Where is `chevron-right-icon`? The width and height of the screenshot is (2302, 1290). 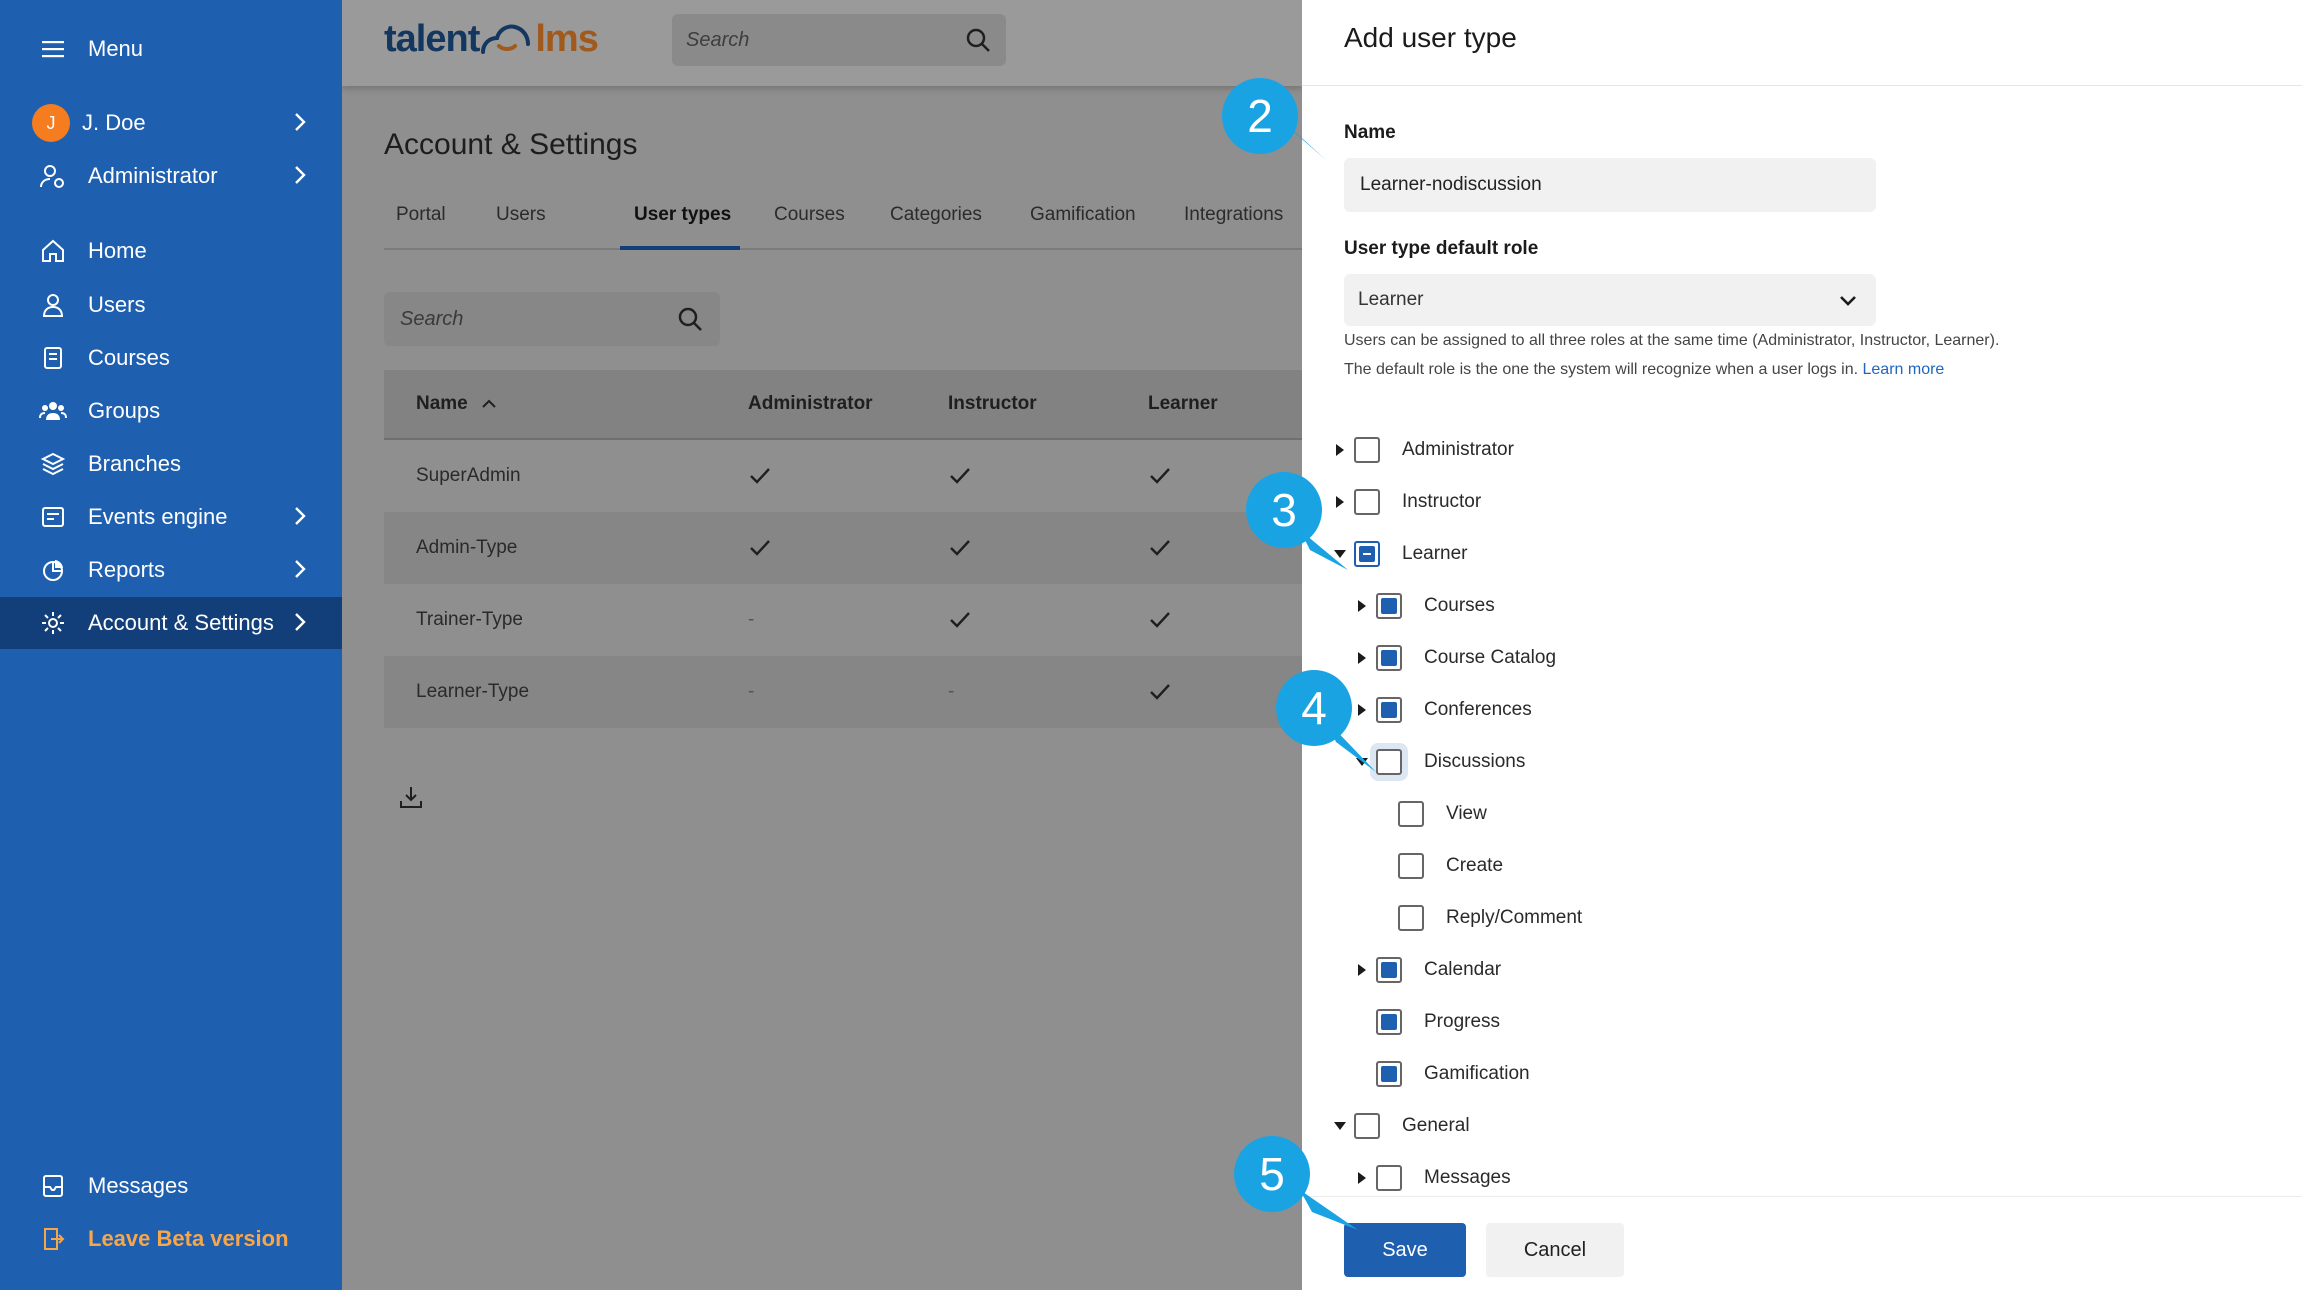
chevron-right-icon is located at coordinates (300, 569).